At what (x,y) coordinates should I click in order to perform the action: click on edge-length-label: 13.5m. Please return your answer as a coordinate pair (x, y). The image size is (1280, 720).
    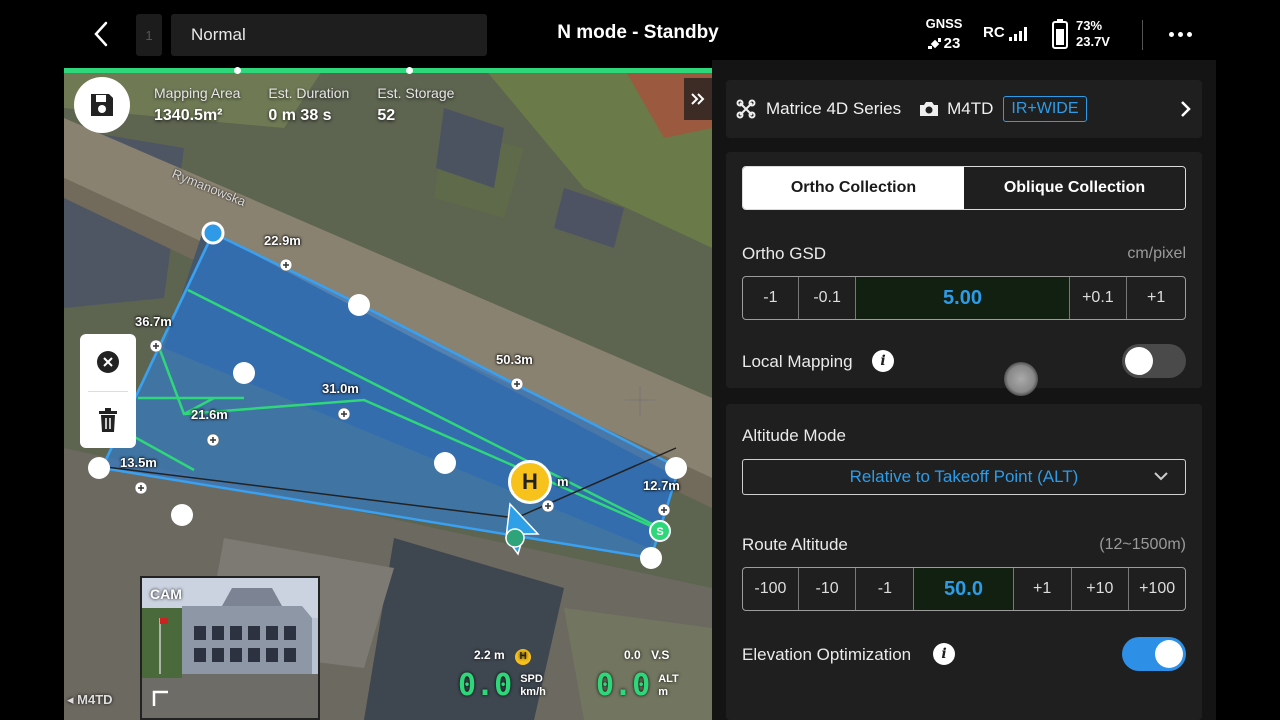
    Looking at the image, I should click on (138, 462).